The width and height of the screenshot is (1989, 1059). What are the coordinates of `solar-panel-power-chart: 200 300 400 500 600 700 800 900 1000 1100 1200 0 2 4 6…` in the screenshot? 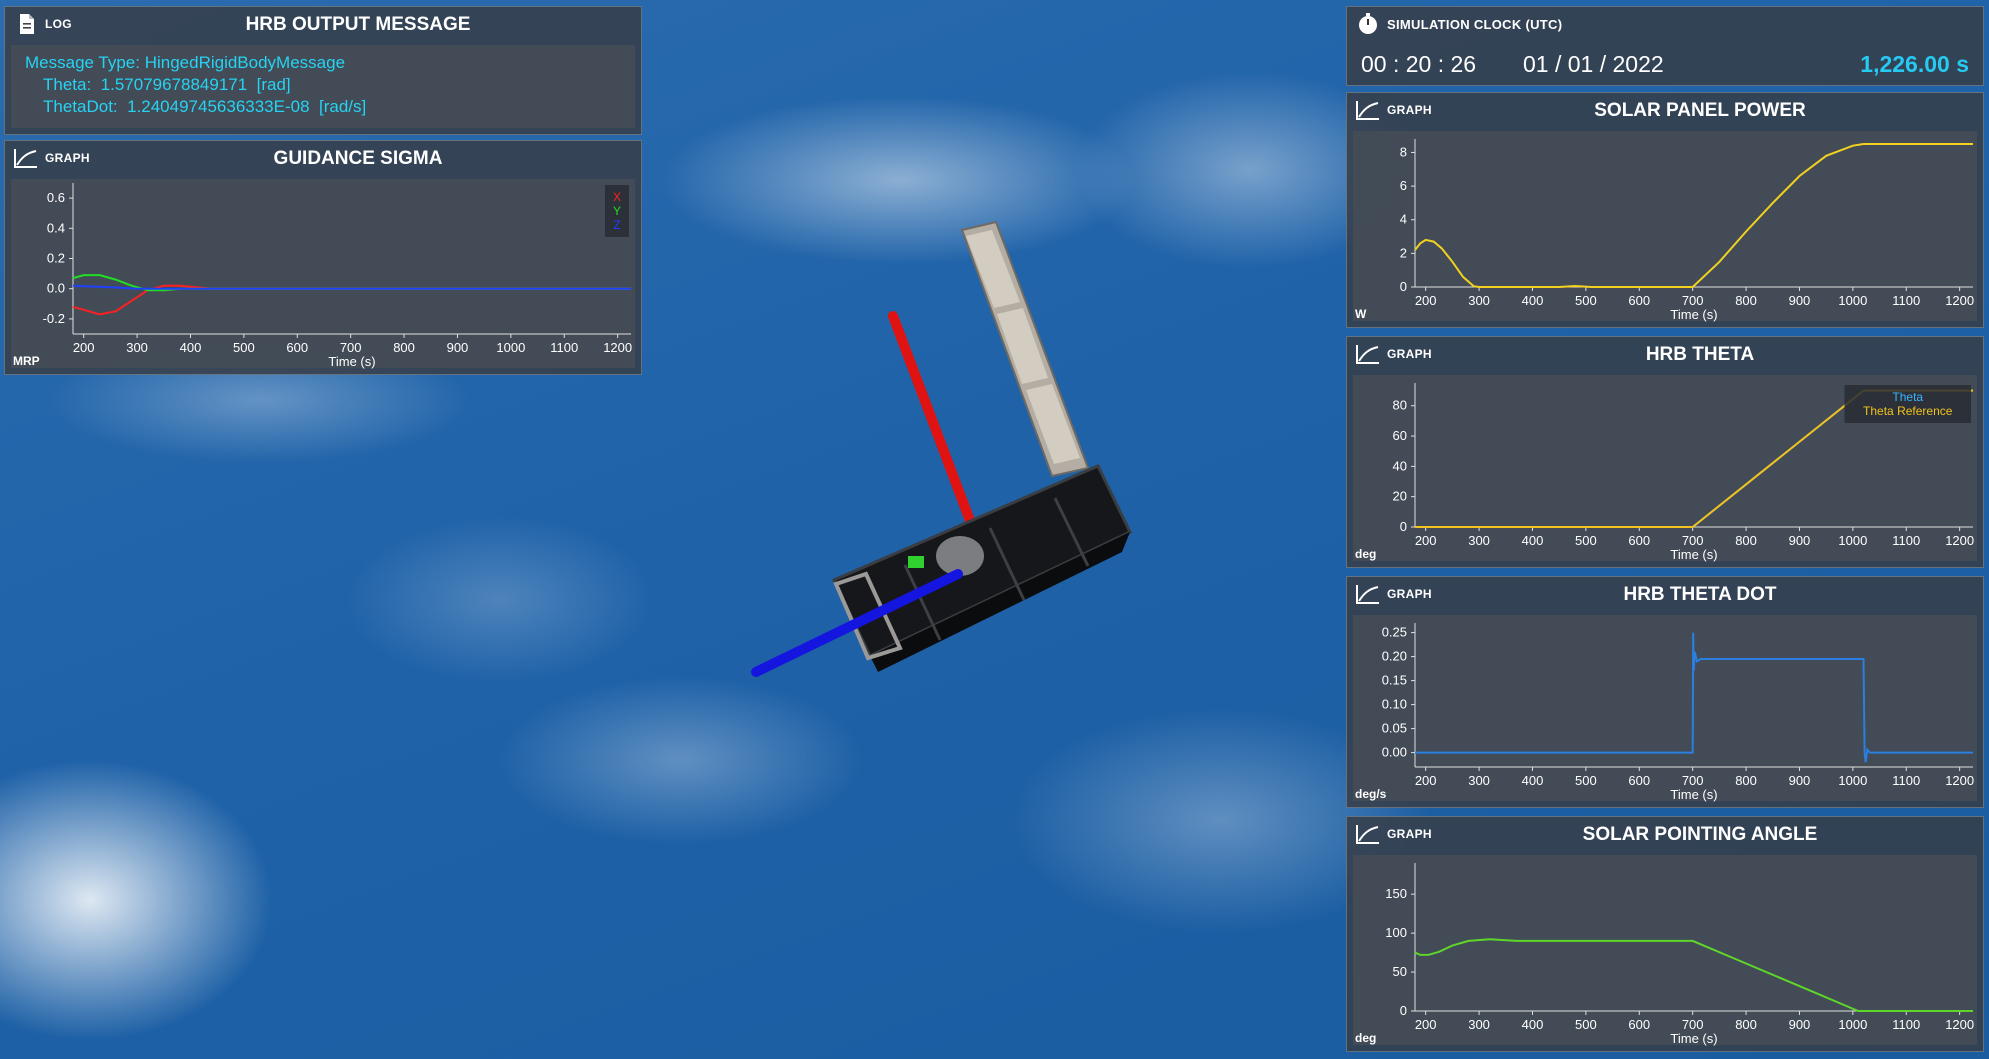 It's located at (1687, 230).